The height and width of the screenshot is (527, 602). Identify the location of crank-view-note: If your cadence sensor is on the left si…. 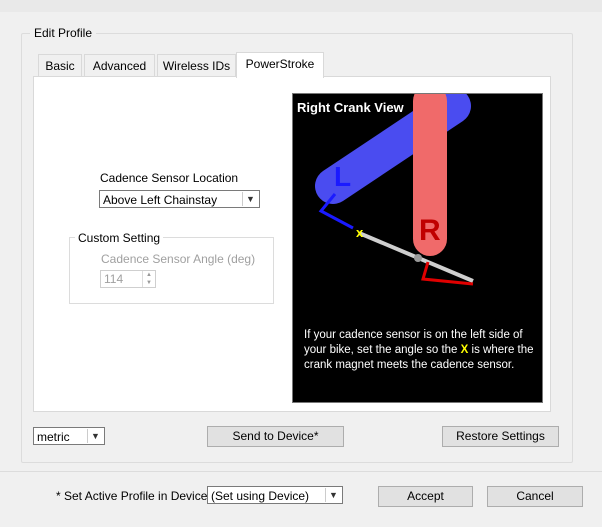
(420, 350).